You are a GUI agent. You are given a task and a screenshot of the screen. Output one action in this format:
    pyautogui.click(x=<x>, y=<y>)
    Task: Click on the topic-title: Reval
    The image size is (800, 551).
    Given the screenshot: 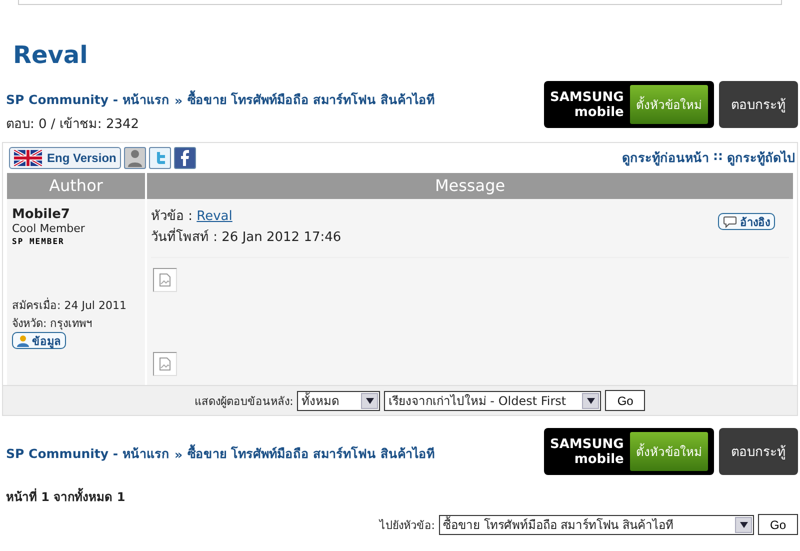 What is the action you would take?
    pyautogui.click(x=51, y=56)
    